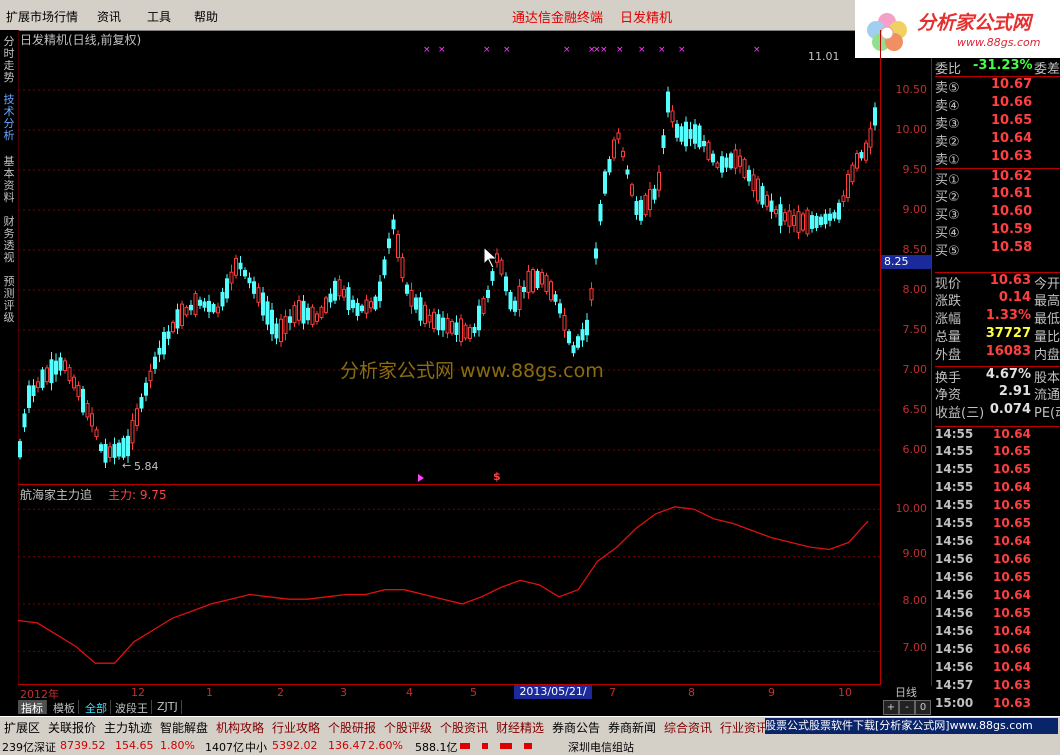 The image size is (1060, 755). I want to click on nav-item: 行业攻略, so click(296, 727).